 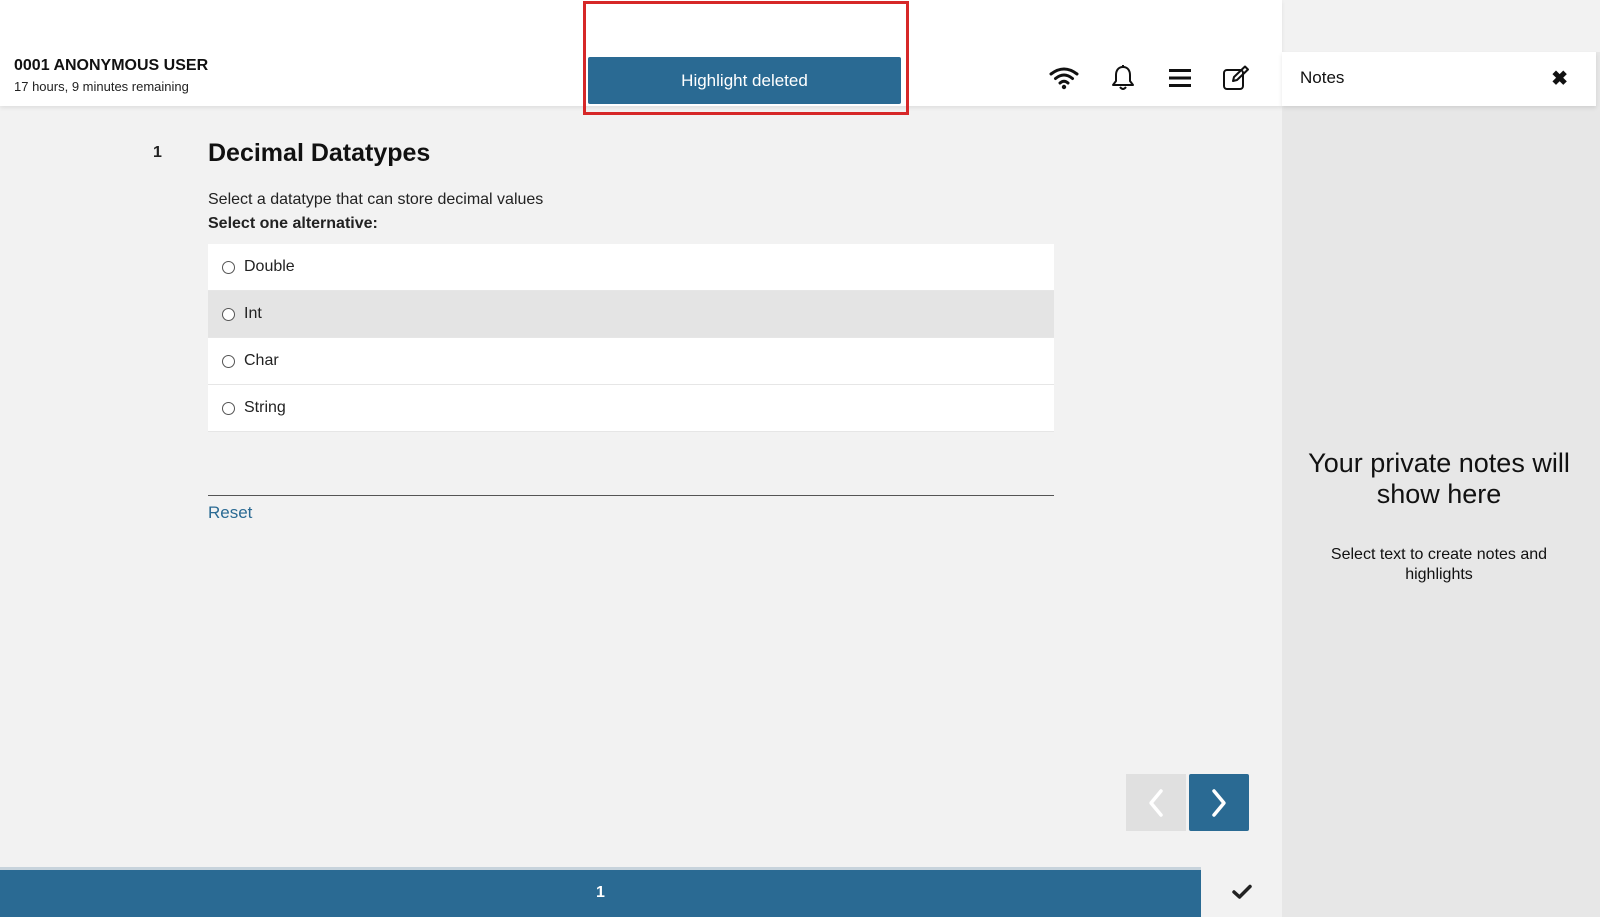 I want to click on edit-note-icon, so click(x=1236, y=78).